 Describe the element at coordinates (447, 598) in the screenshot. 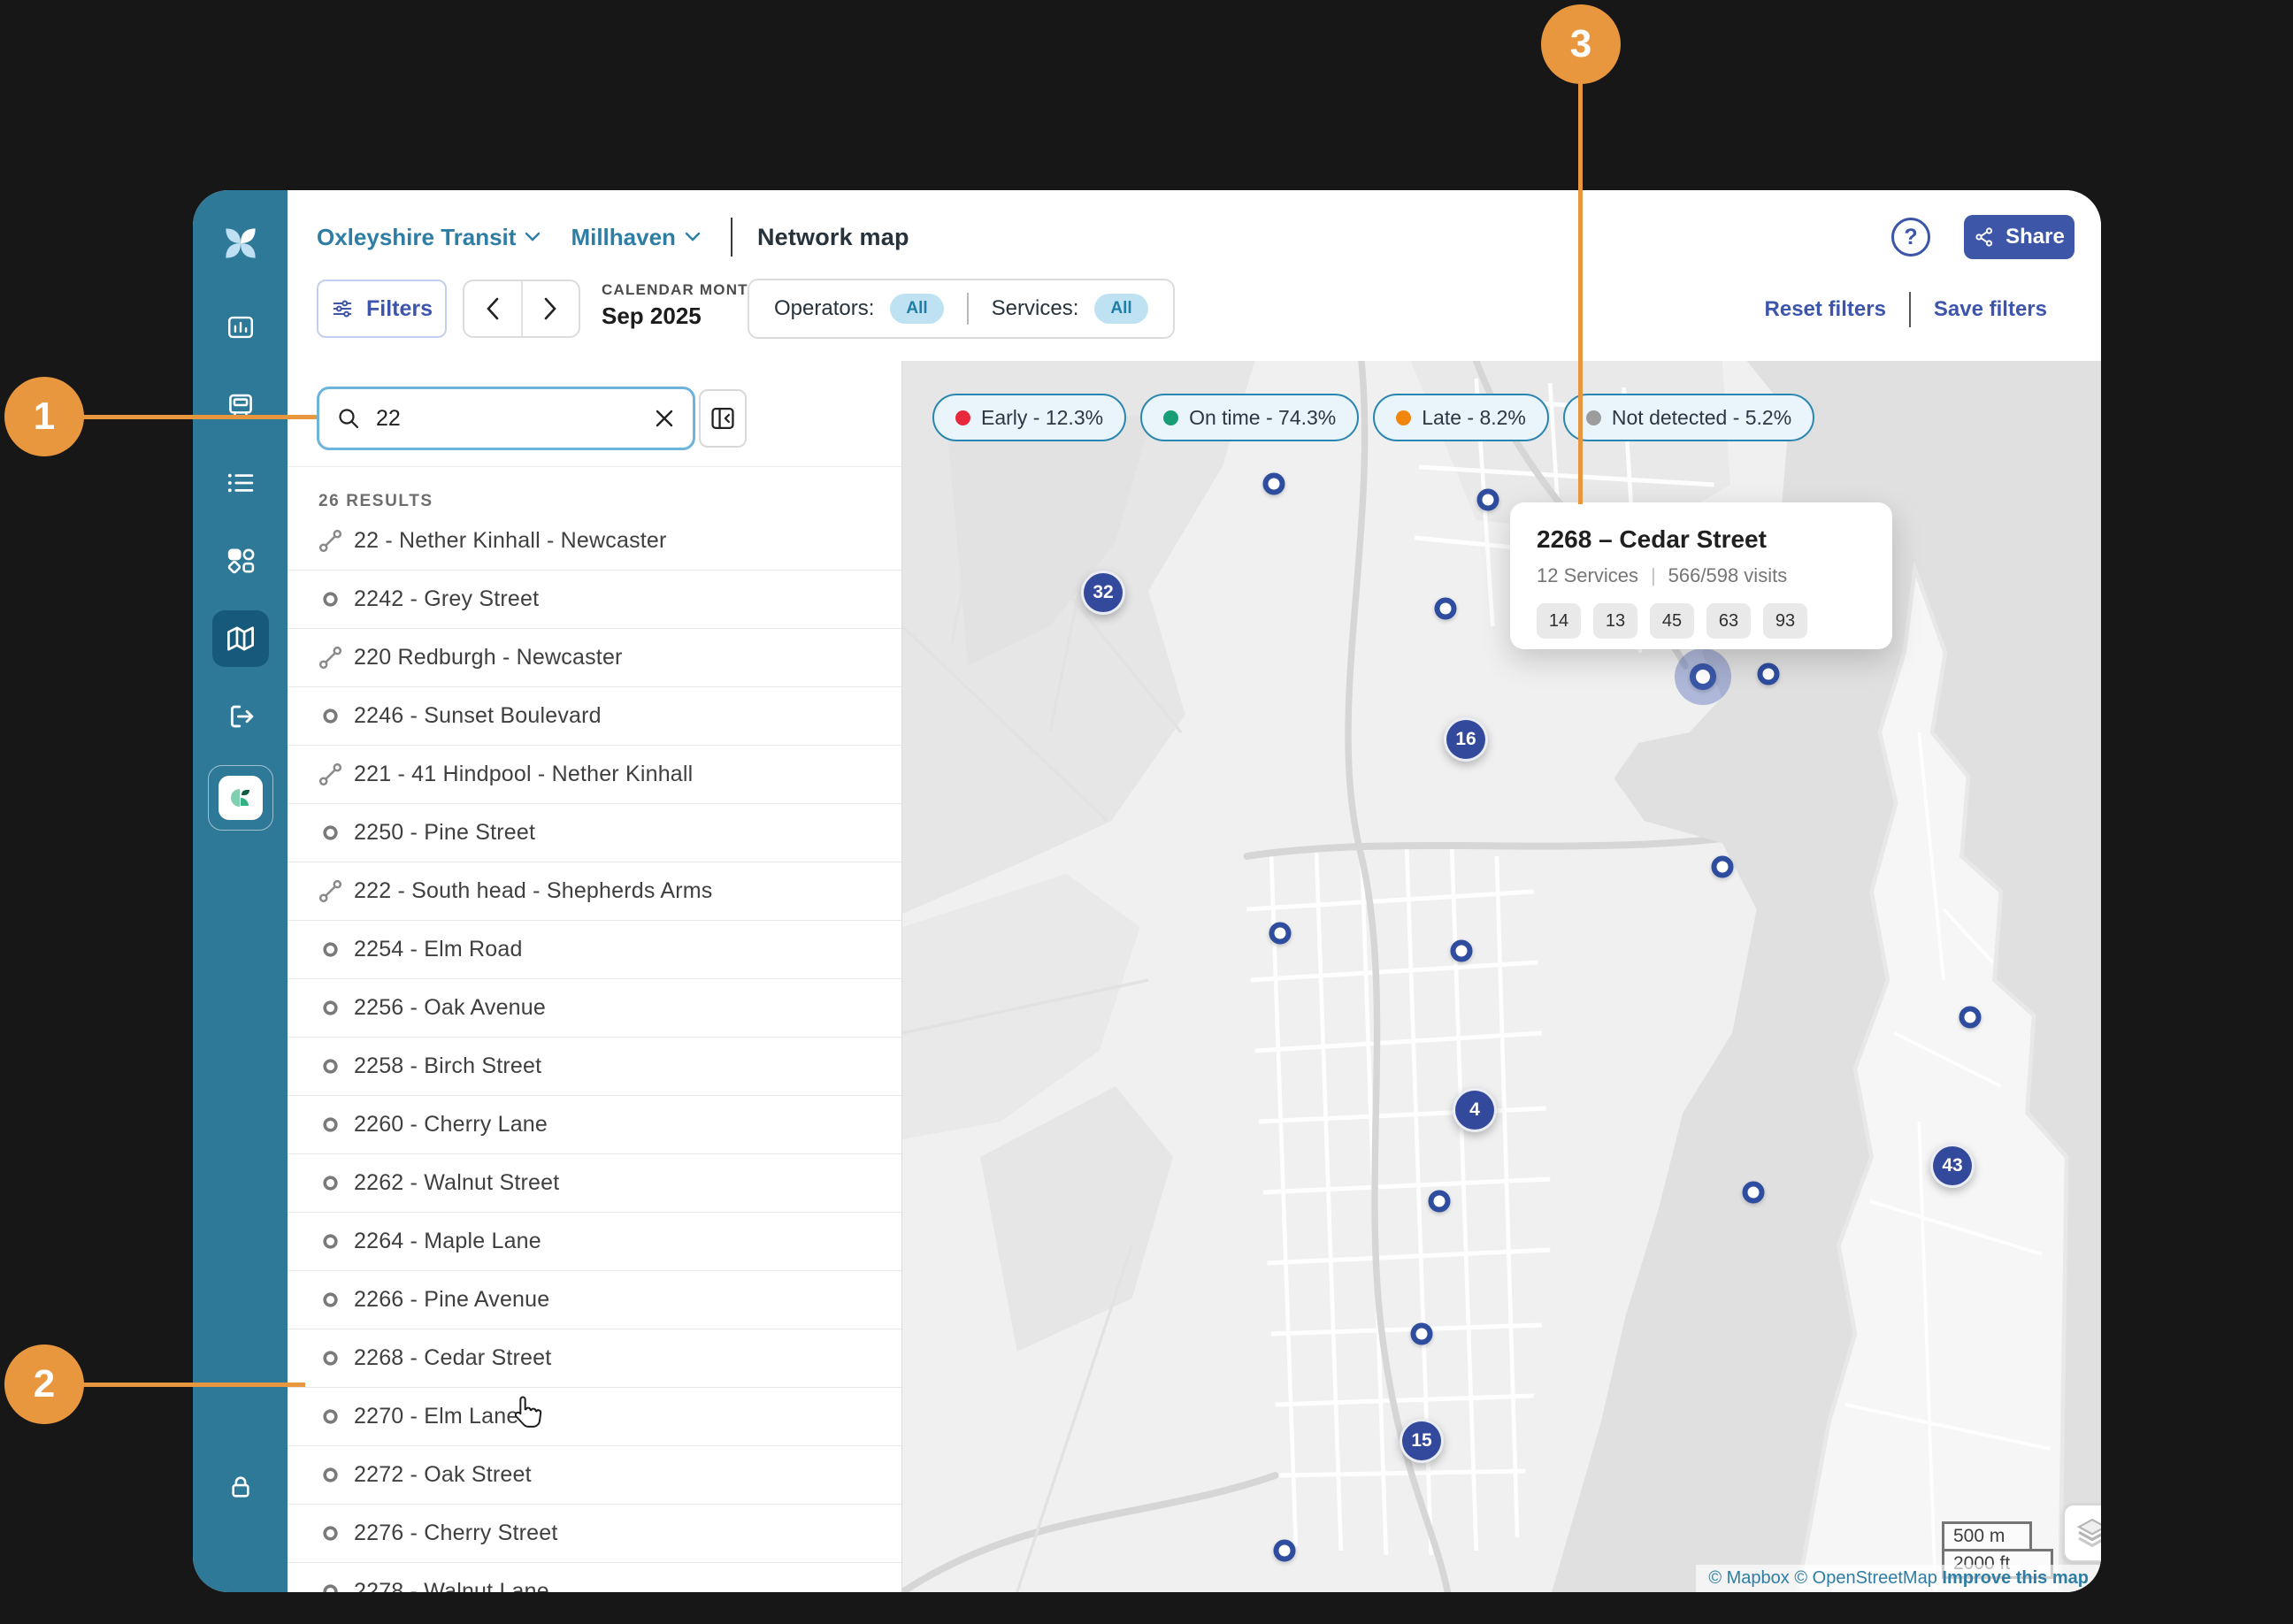

I see `list-item-label: 2242 - Grey Street` at that location.